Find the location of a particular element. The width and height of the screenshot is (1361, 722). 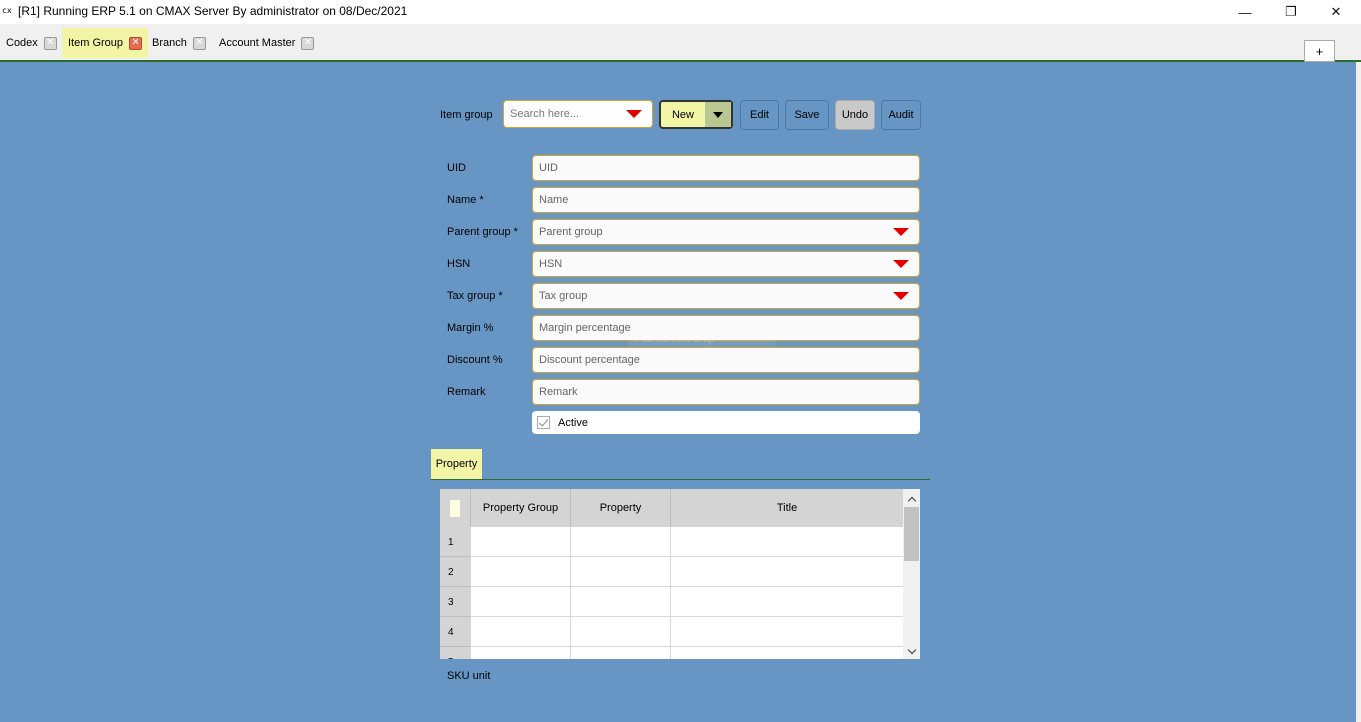

table-row: 1 is located at coordinates (671, 542).